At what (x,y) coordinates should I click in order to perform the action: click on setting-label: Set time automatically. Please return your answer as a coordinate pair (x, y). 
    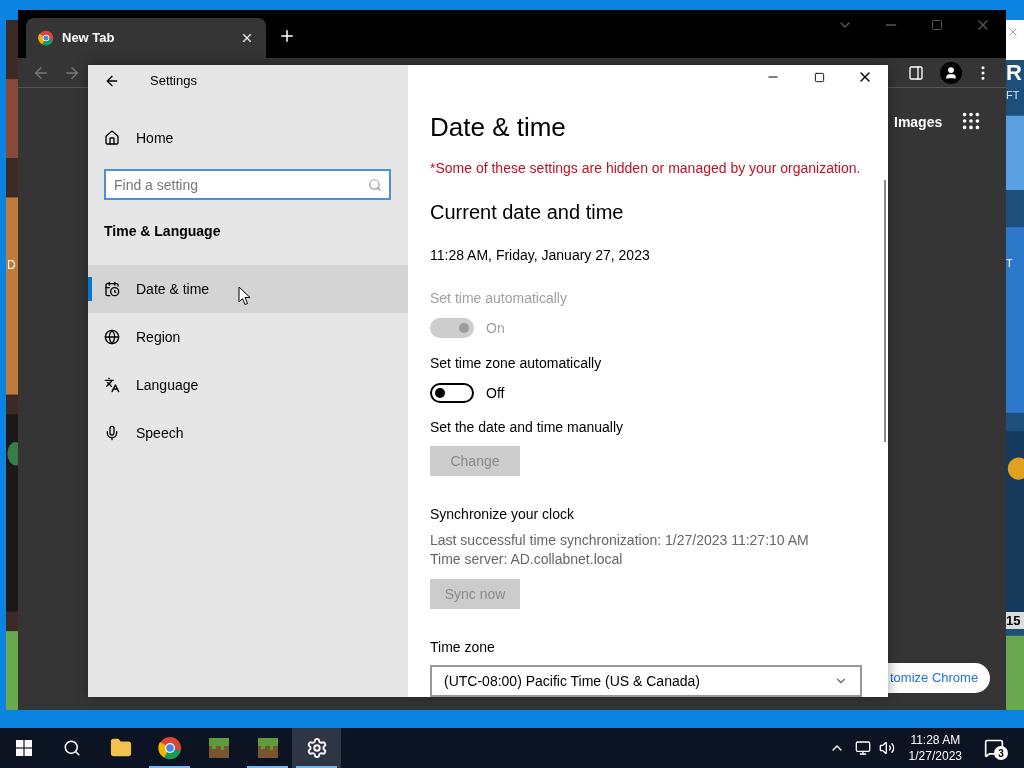
    Looking at the image, I should click on (499, 298).